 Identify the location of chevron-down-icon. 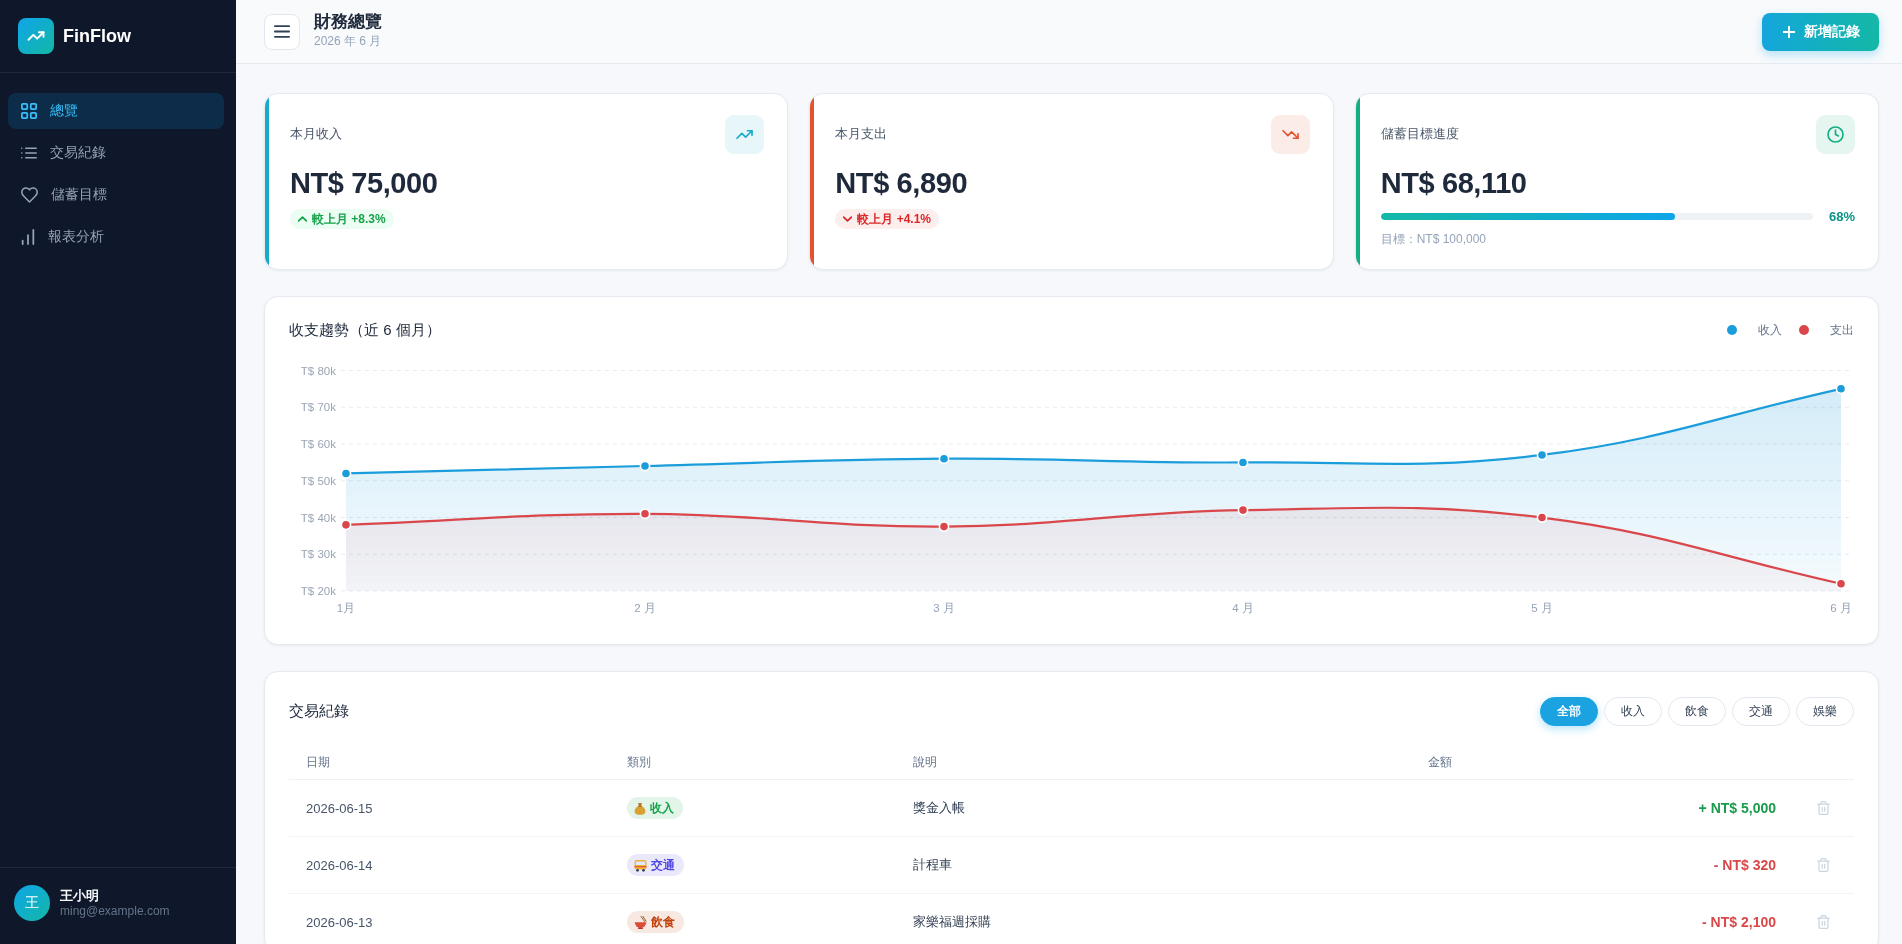
(848, 219).